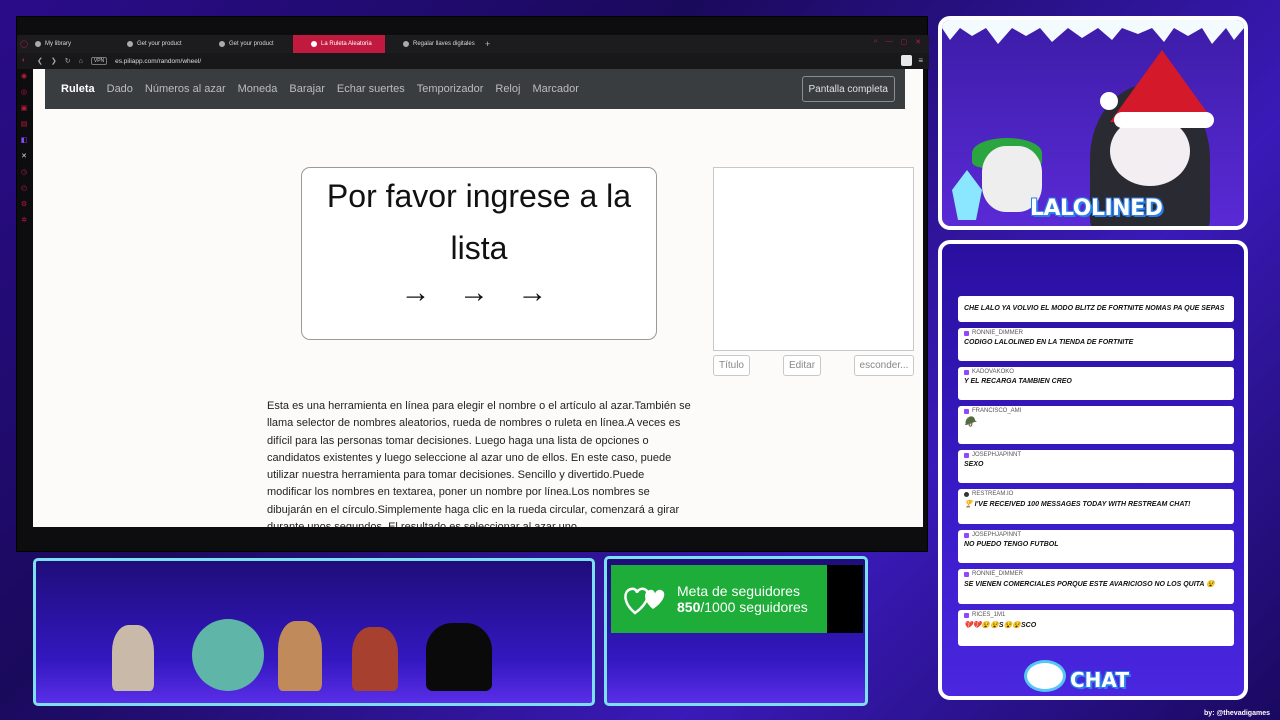  Describe the element at coordinates (479, 222) in the screenshot. I see `wheel-message: Por favor ingrese a la lista` at that location.